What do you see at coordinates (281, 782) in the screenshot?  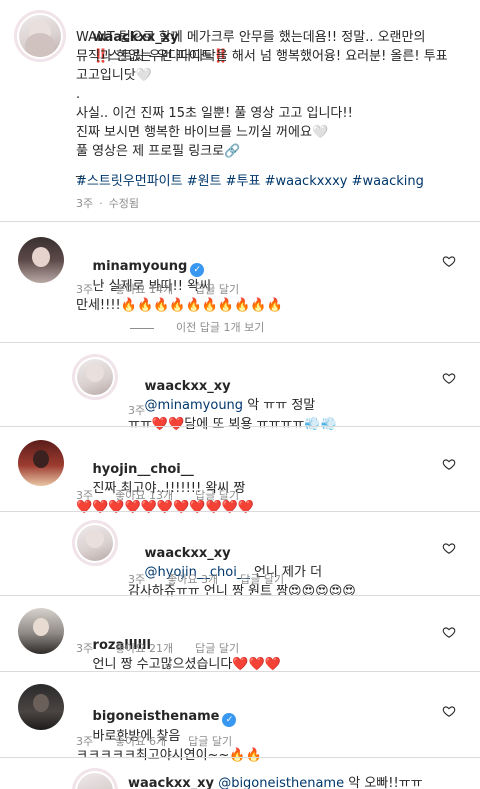 I see `mention-link: @bigoneisthename` at bounding box center [281, 782].